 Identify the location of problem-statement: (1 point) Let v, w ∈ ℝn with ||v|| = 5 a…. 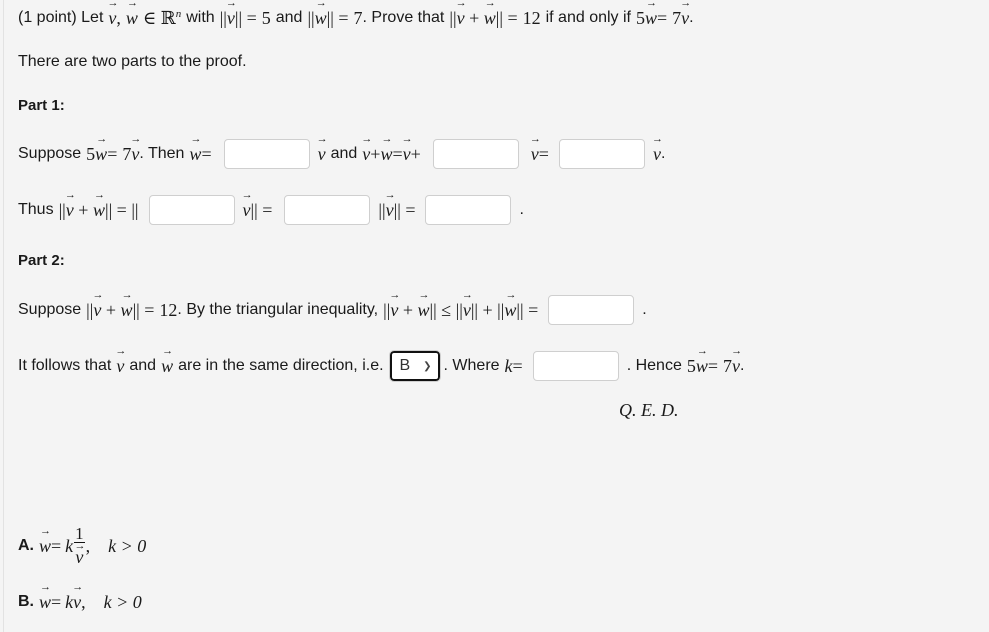
(356, 18).